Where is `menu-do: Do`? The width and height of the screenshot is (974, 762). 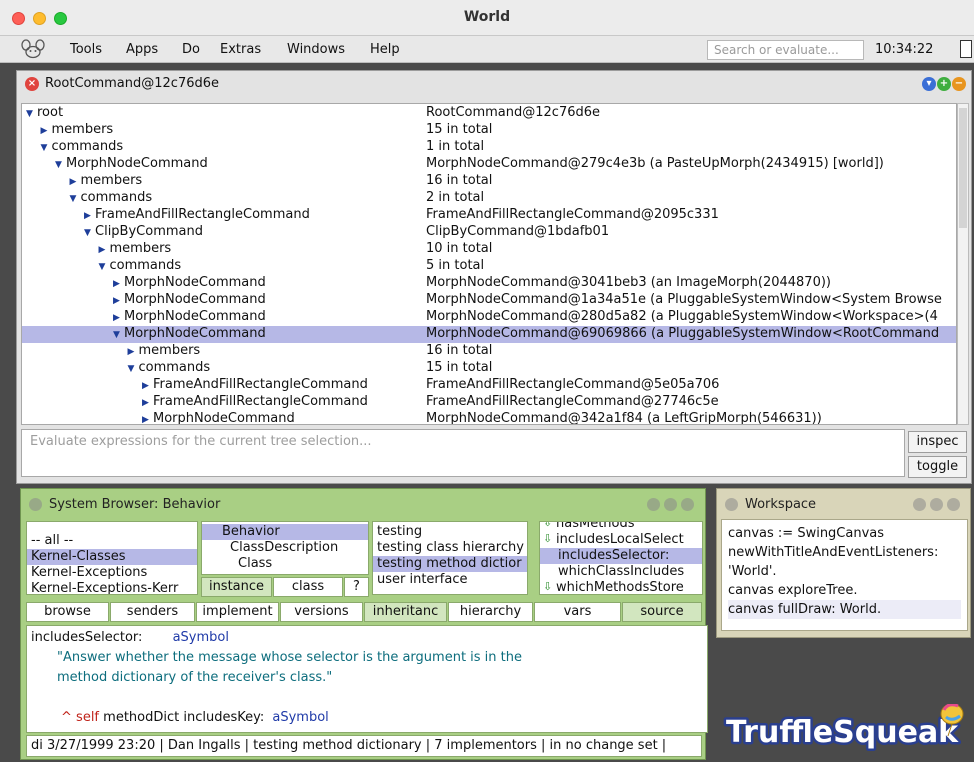
menu-do: Do is located at coordinates (191, 49).